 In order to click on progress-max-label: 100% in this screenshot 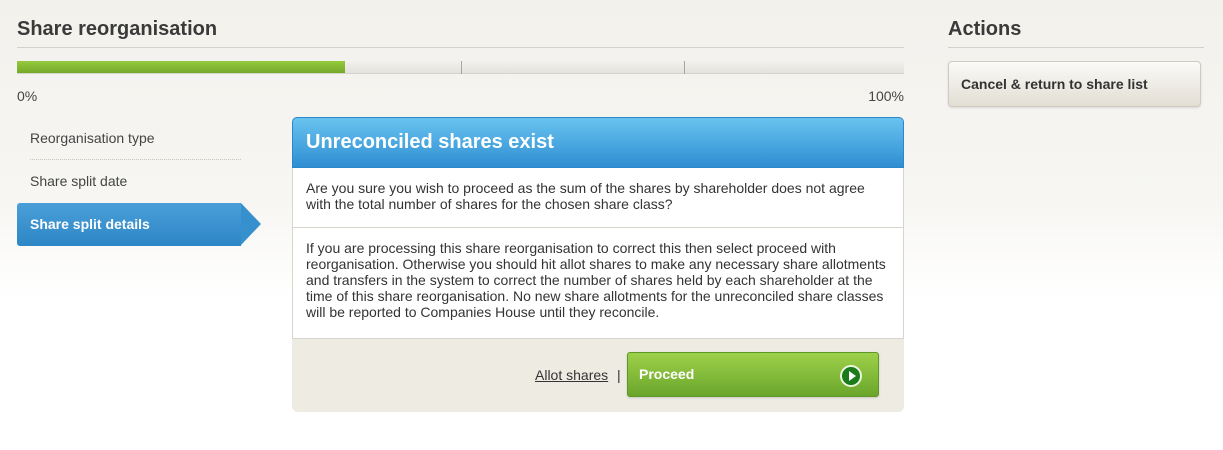, I will do `click(886, 96)`.